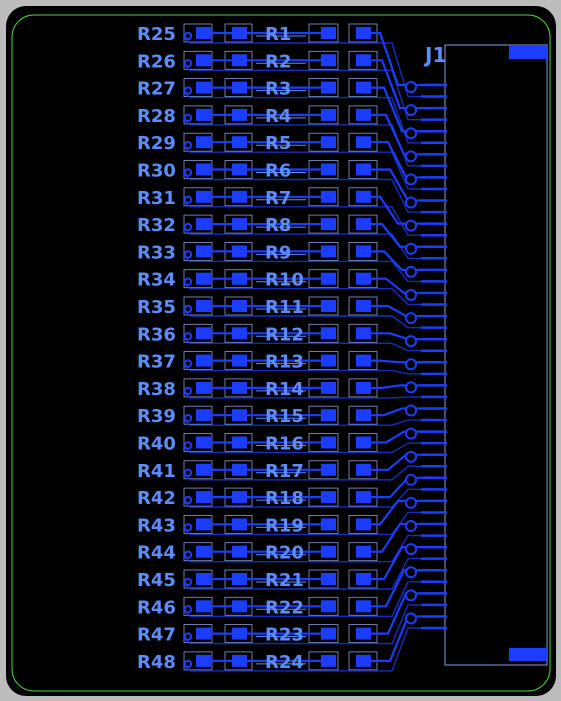  Describe the element at coordinates (156, 498) in the screenshot. I see `left-resistor-label: R42` at that location.